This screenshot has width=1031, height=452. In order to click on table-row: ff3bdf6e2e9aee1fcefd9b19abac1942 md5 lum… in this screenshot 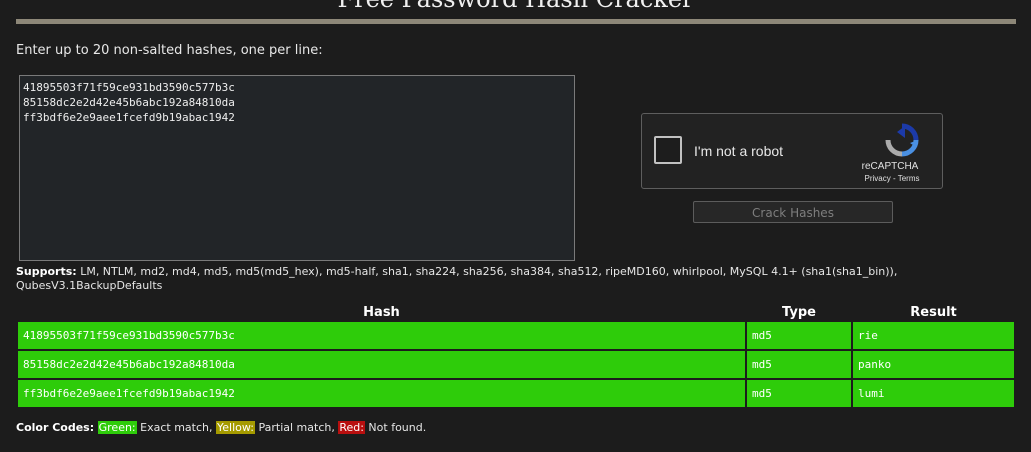, I will do `click(516, 393)`.